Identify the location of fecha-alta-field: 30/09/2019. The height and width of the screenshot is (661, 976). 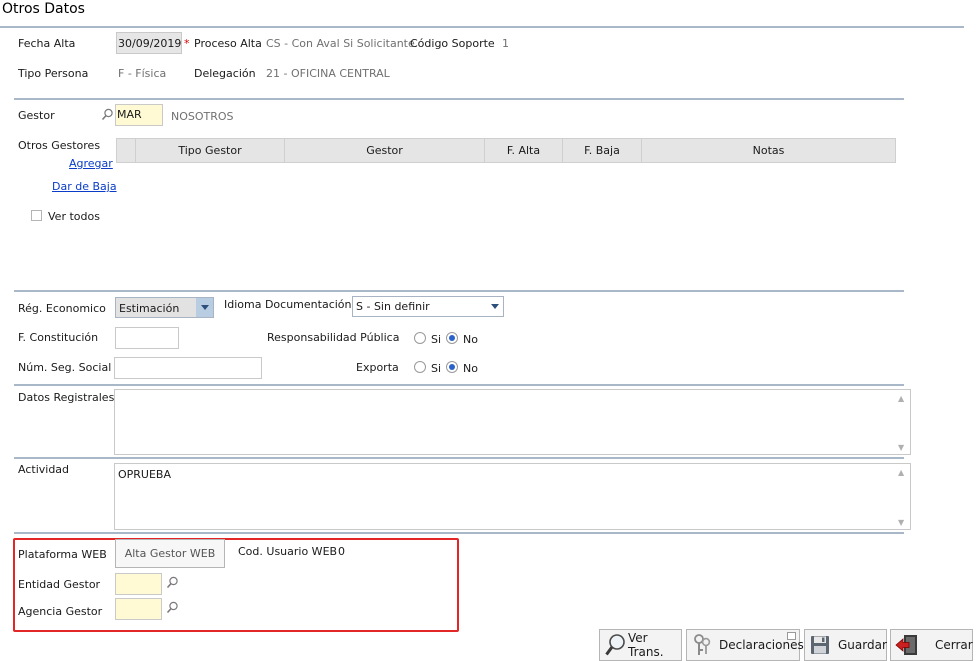
(149, 43).